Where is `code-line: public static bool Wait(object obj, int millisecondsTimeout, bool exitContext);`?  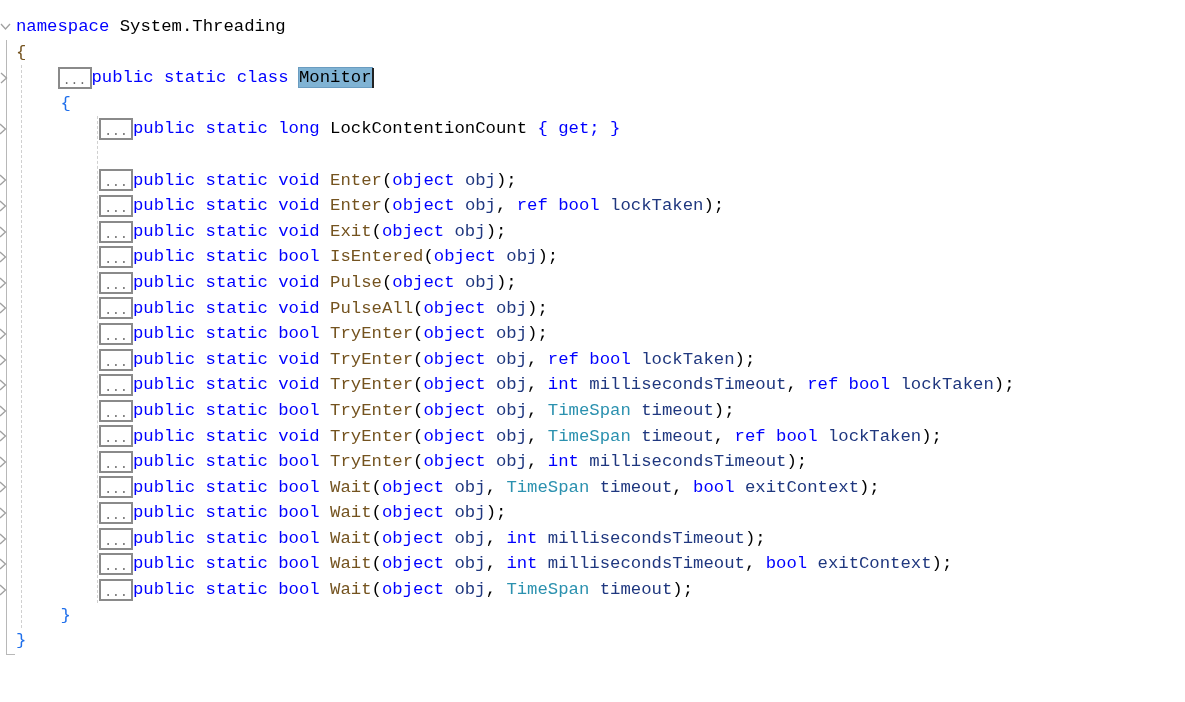
code-line: public static bool Wait(object obj, int millisecondsTimeout, bool exitContext); is located at coordinates (543, 564).